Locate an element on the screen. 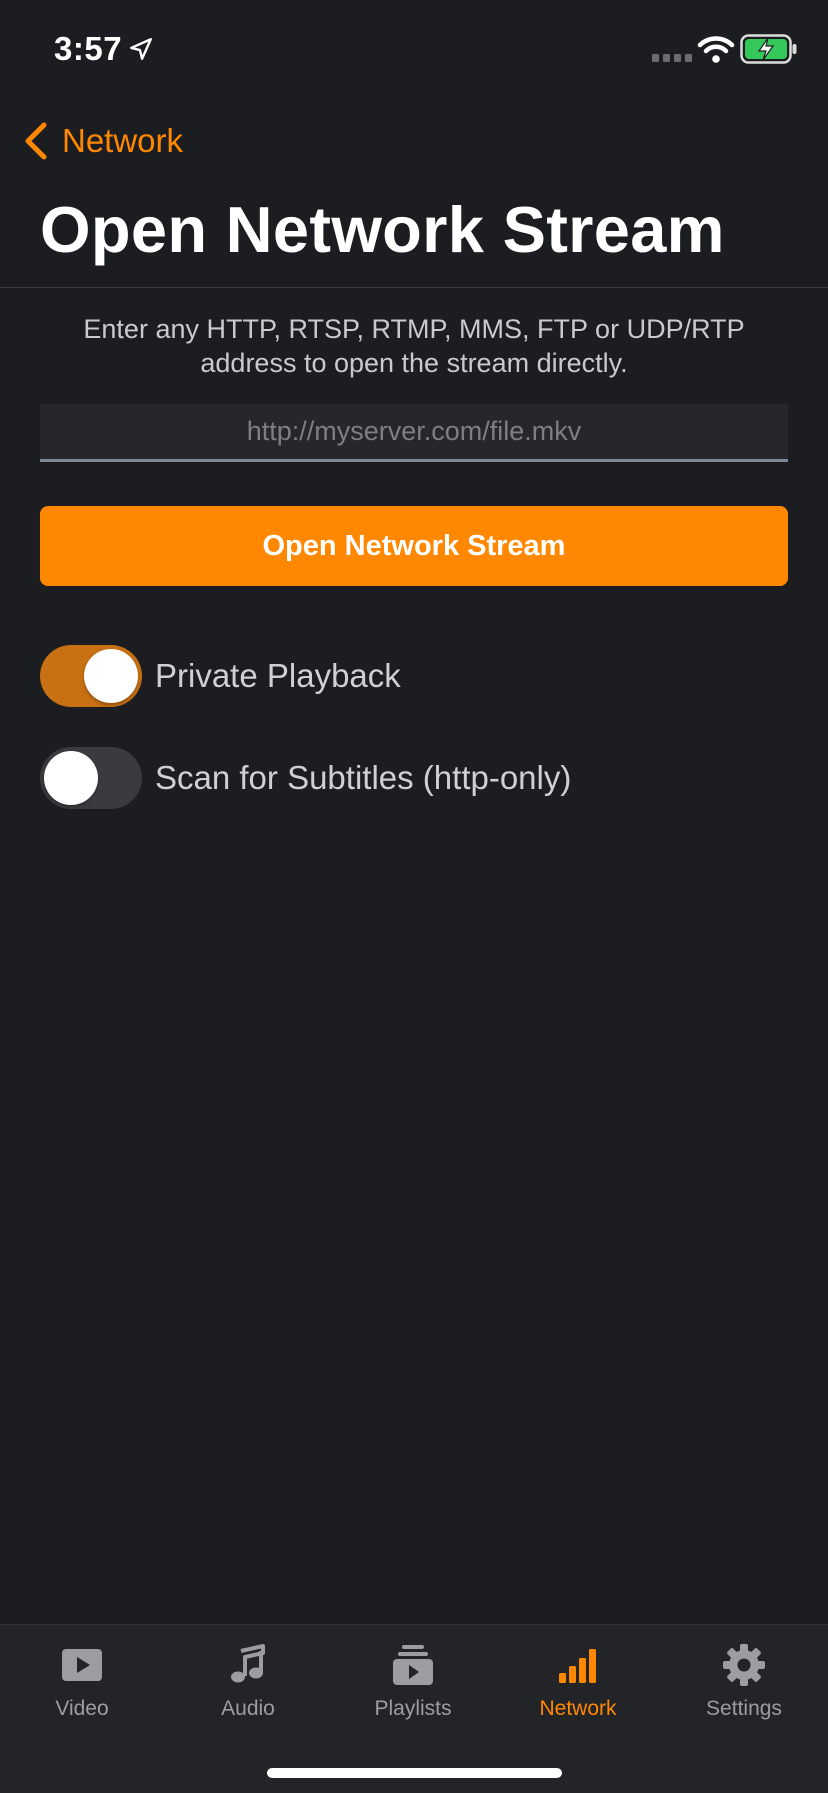 This screenshot has width=828, height=1793. tab-network-label: Network is located at coordinates (578, 1708).